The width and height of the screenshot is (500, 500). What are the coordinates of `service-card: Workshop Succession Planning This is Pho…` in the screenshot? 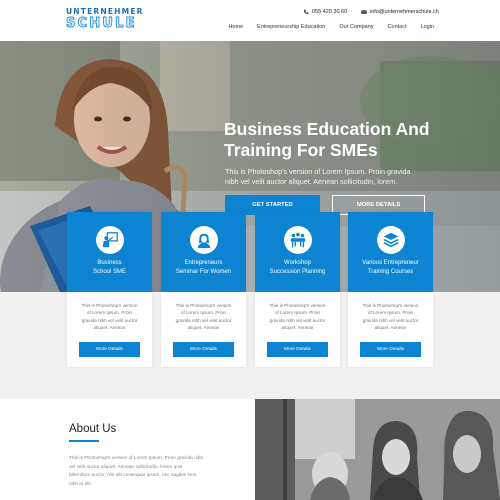 It's located at (297, 289).